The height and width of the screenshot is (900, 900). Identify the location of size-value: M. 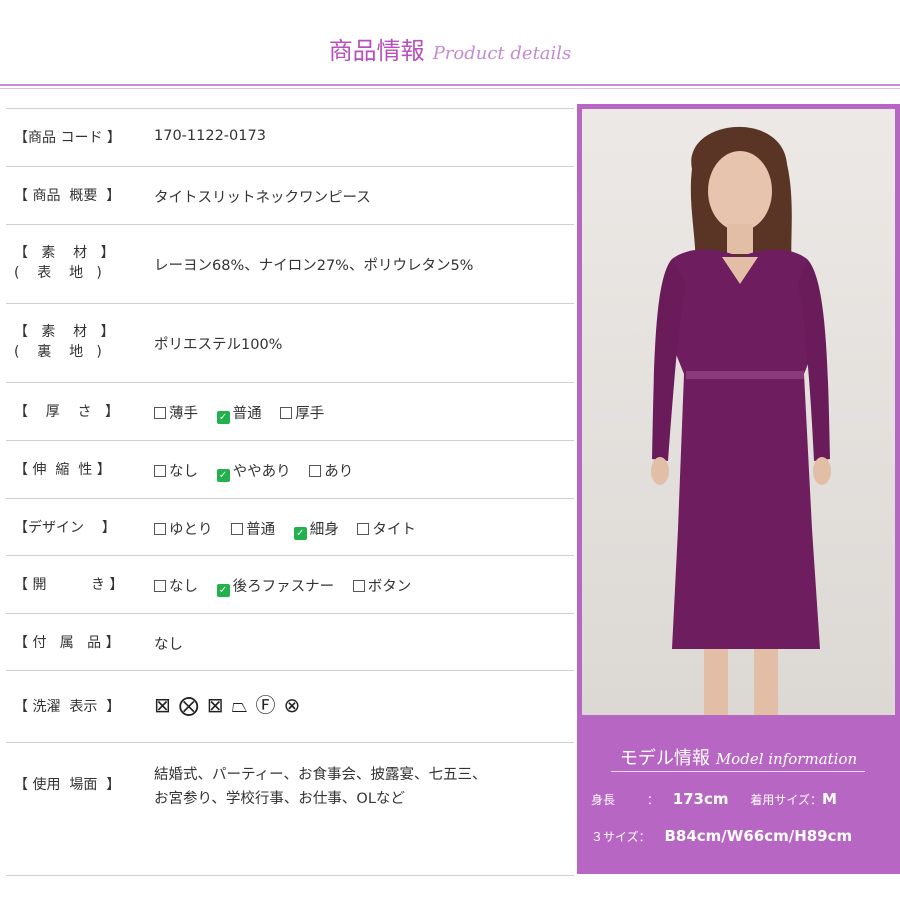
(829, 799).